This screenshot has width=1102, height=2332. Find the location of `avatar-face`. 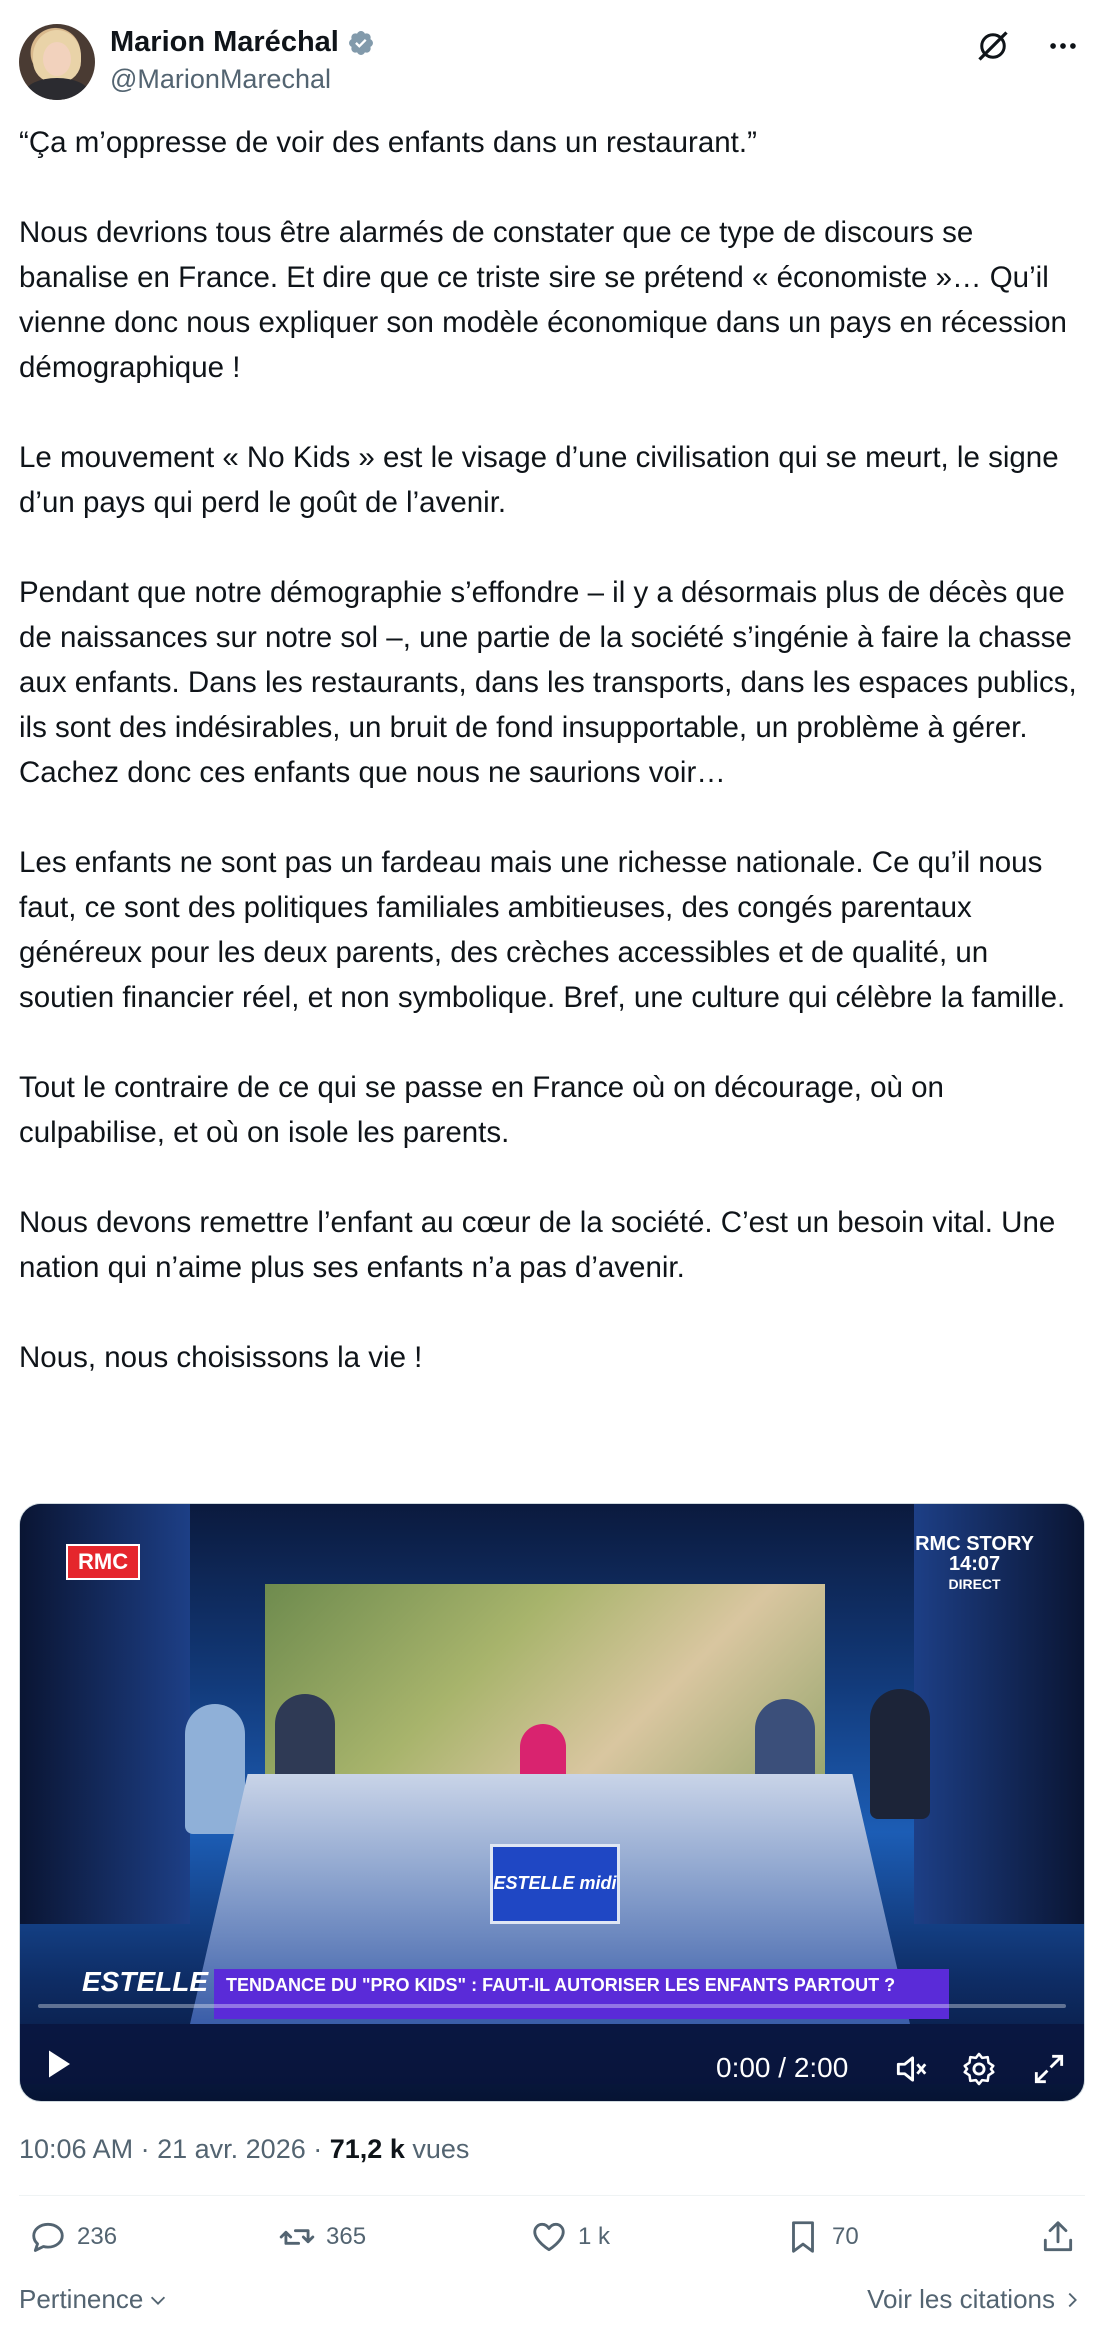

avatar-face is located at coordinates (57, 59).